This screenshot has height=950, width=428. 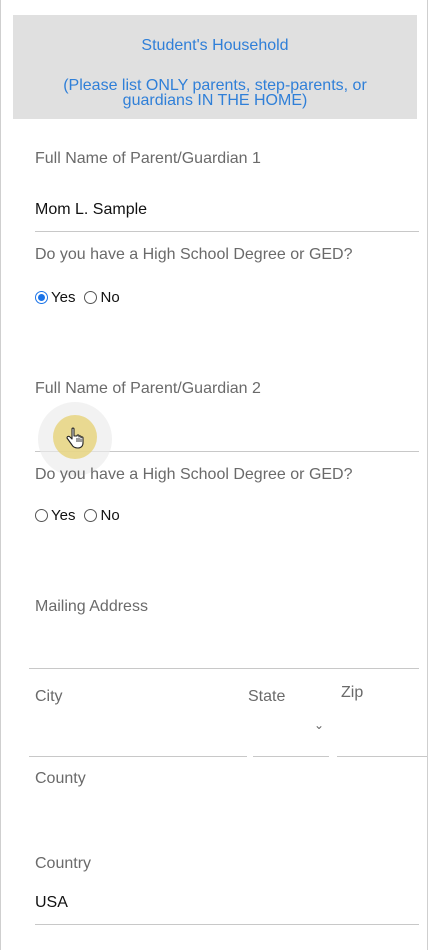 I want to click on mailing-address-label: Mailing Address, so click(x=91, y=606).